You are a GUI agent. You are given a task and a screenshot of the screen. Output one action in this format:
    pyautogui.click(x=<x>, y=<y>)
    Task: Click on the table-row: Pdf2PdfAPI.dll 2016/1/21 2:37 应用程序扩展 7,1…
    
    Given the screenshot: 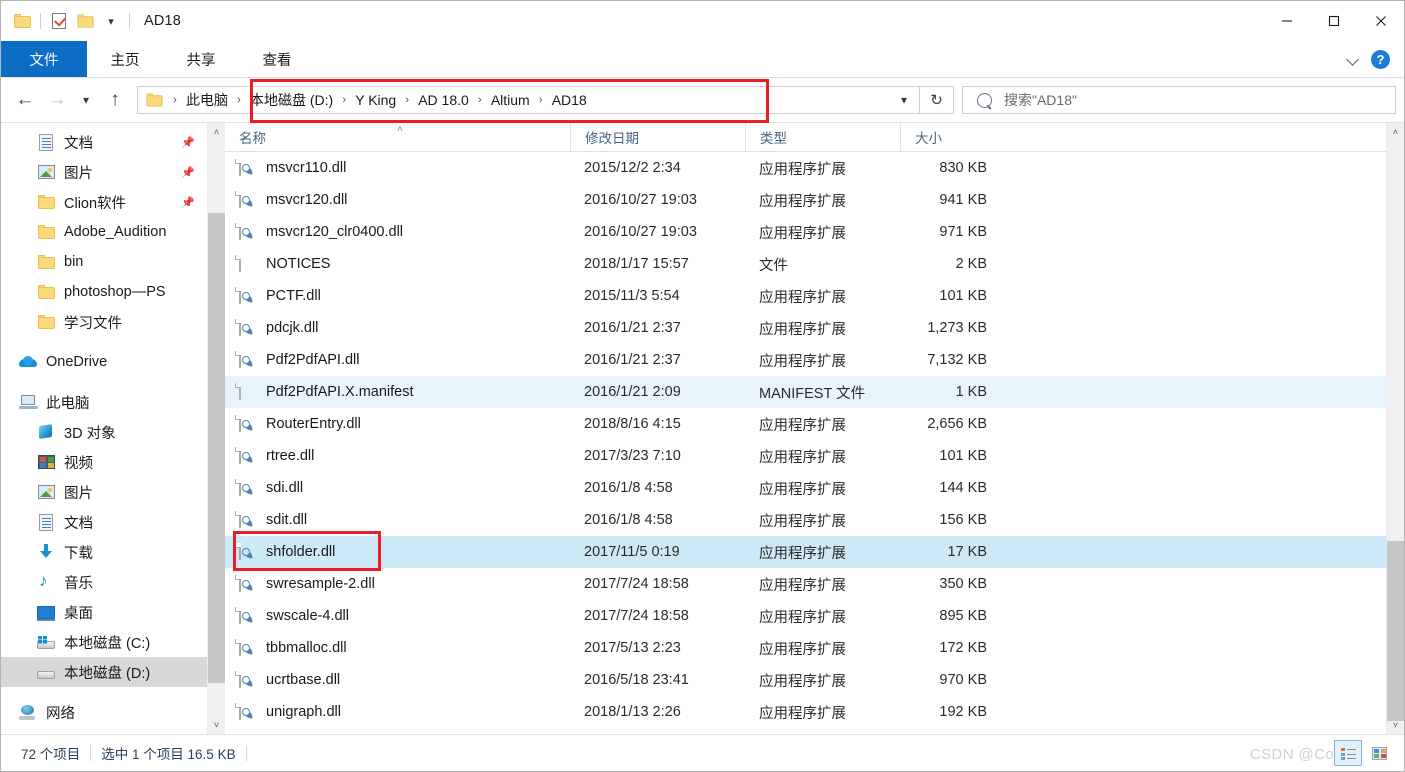 What is the action you would take?
    pyautogui.click(x=805, y=360)
    